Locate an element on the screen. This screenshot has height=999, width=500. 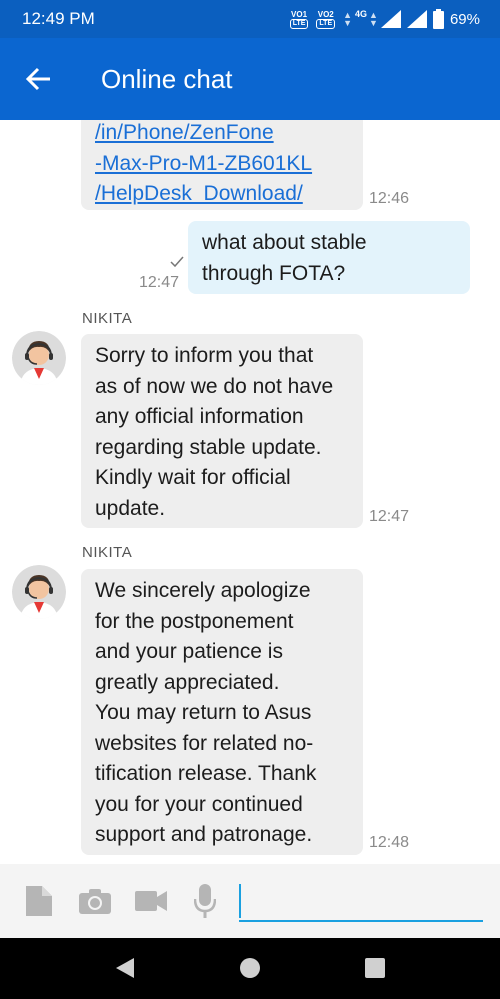
sim1-label: VO1 is located at coordinates (299, 14).